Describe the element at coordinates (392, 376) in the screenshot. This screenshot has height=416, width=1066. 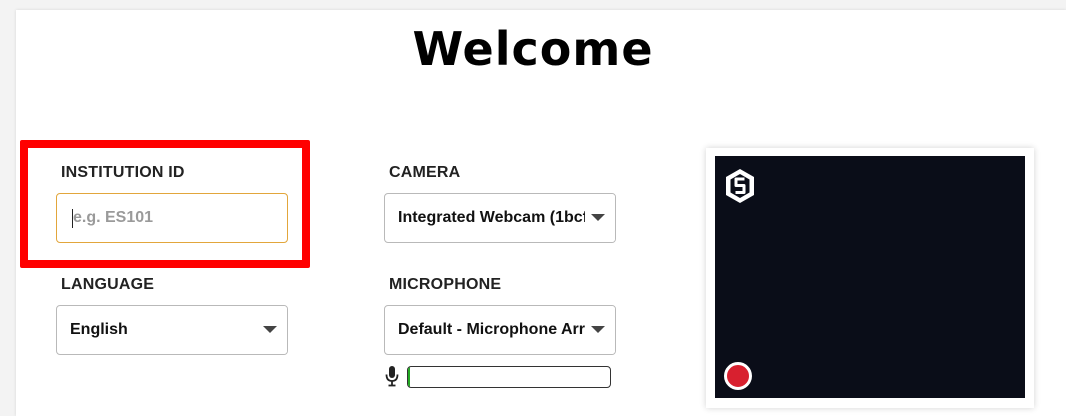
I see `microphone-icon` at that location.